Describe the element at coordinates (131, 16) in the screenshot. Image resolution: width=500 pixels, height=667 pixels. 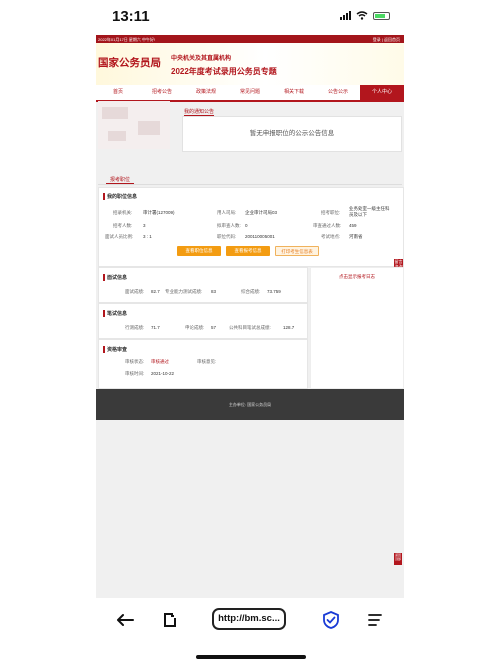
I see `status-time: 13:11` at that location.